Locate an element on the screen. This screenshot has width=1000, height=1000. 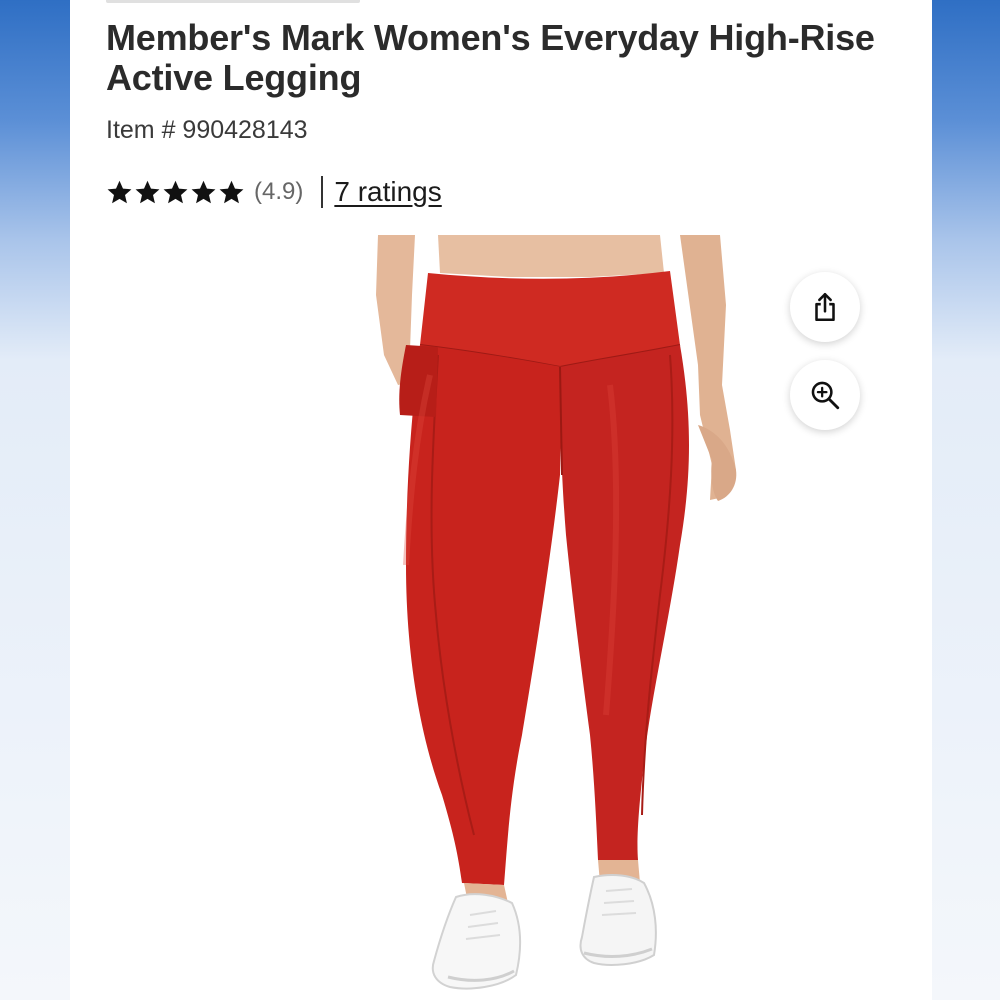
rating-divider is located at coordinates (322, 192).